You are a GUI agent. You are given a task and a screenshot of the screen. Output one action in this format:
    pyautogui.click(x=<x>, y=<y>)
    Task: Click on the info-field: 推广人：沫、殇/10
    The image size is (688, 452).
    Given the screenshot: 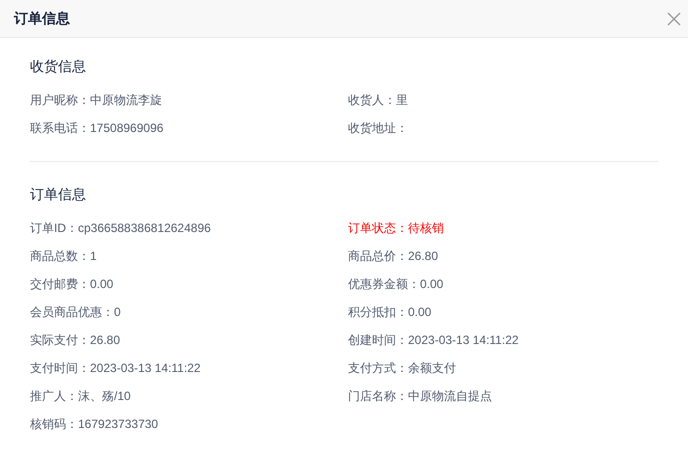 What is the action you would take?
    pyautogui.click(x=80, y=396)
    